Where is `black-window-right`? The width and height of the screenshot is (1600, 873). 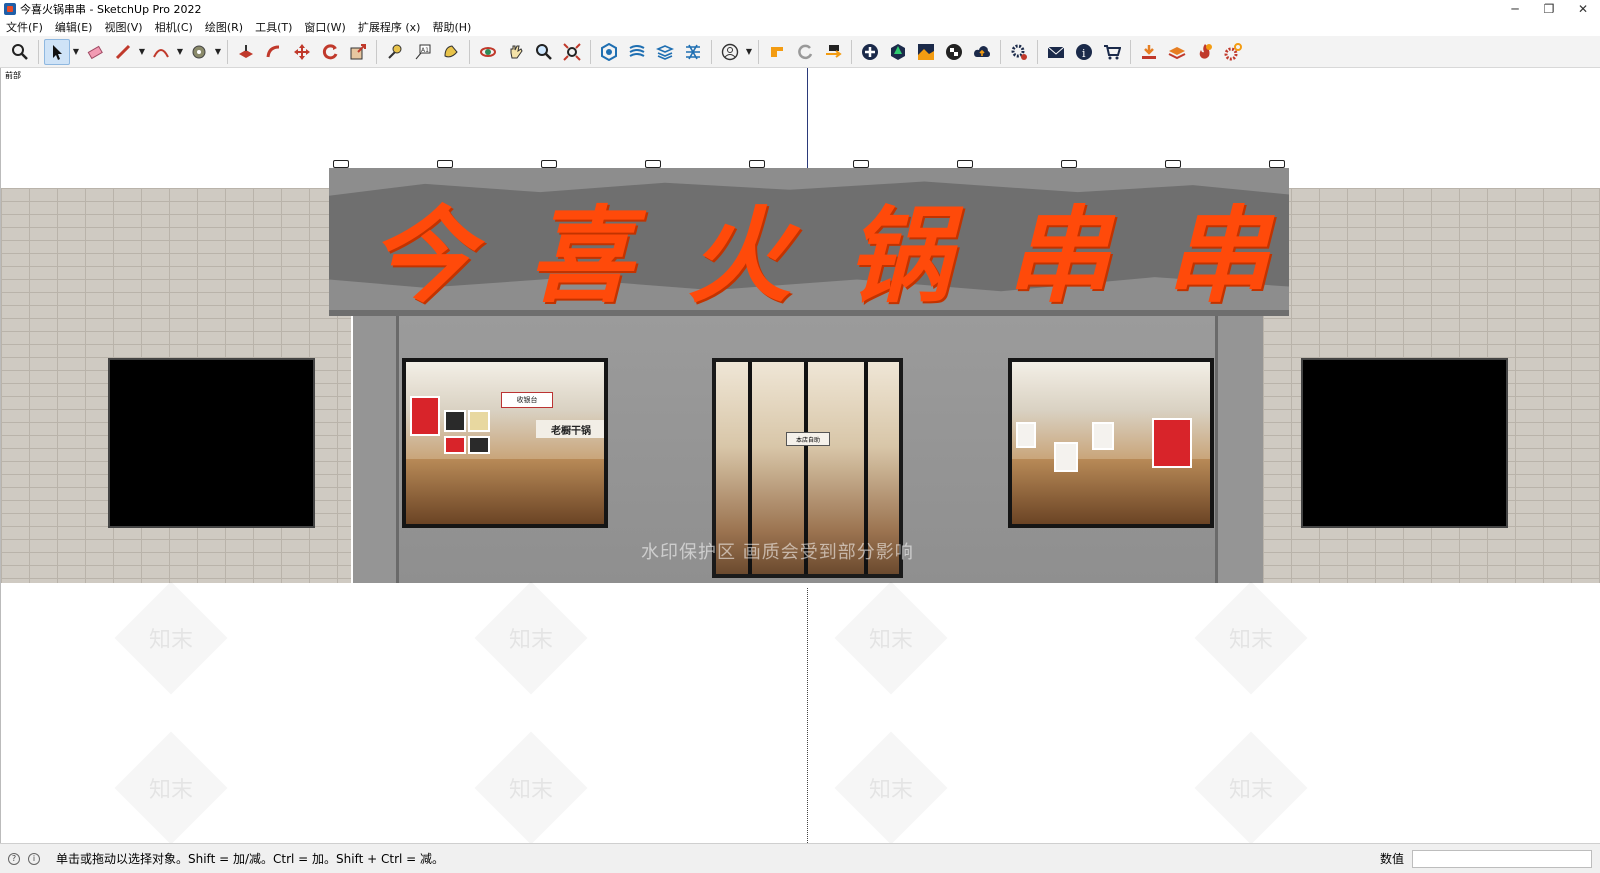 black-window-right is located at coordinates (1404, 443).